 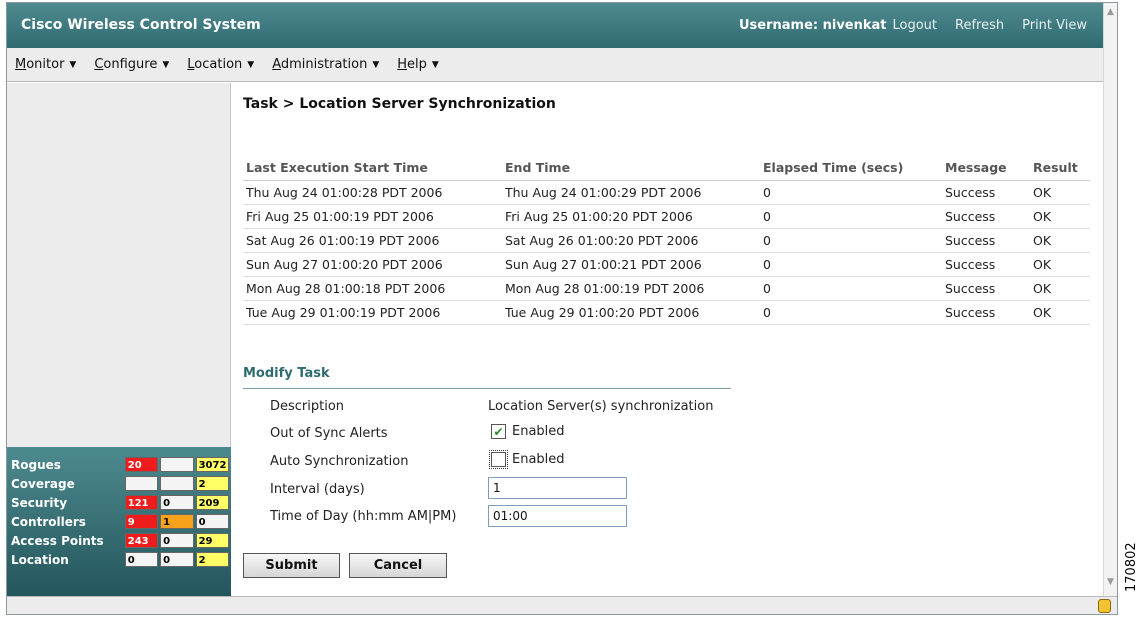 What do you see at coordinates (291, 565) in the screenshot?
I see `submit-button: Submit` at bounding box center [291, 565].